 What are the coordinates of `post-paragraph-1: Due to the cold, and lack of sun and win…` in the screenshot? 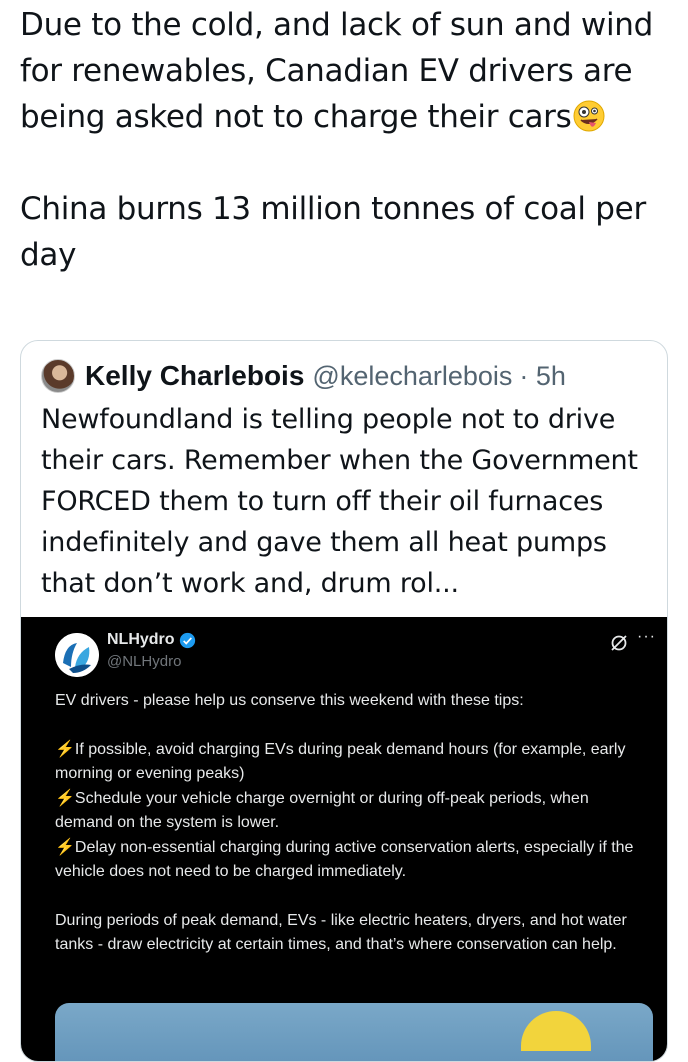 It's located at (336, 71).